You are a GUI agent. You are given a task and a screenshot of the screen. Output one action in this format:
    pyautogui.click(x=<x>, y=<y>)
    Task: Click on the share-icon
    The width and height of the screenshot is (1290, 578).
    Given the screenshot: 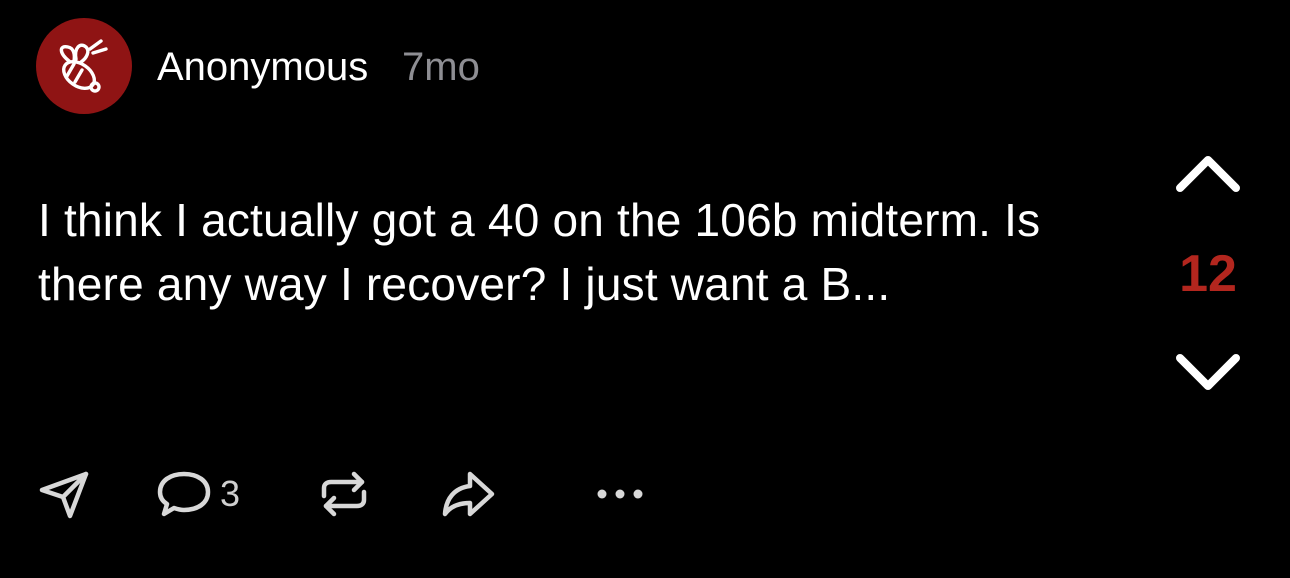 What is the action you would take?
    pyautogui.click(x=468, y=494)
    